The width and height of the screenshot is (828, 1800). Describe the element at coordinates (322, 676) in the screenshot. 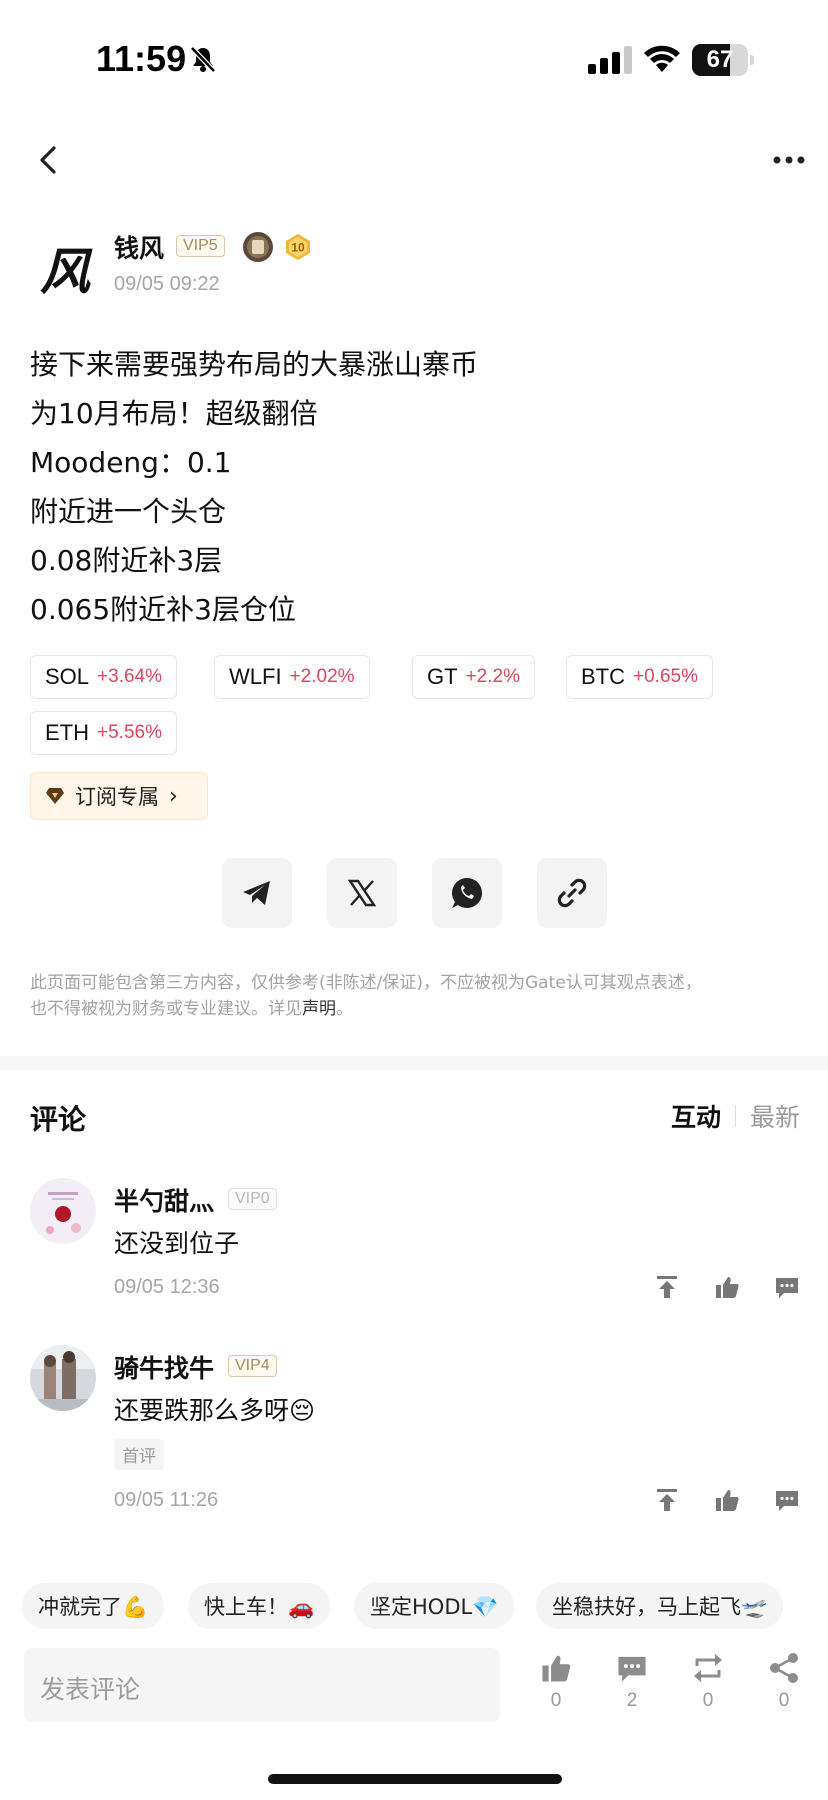

I see `ticker-change: +2.02%` at that location.